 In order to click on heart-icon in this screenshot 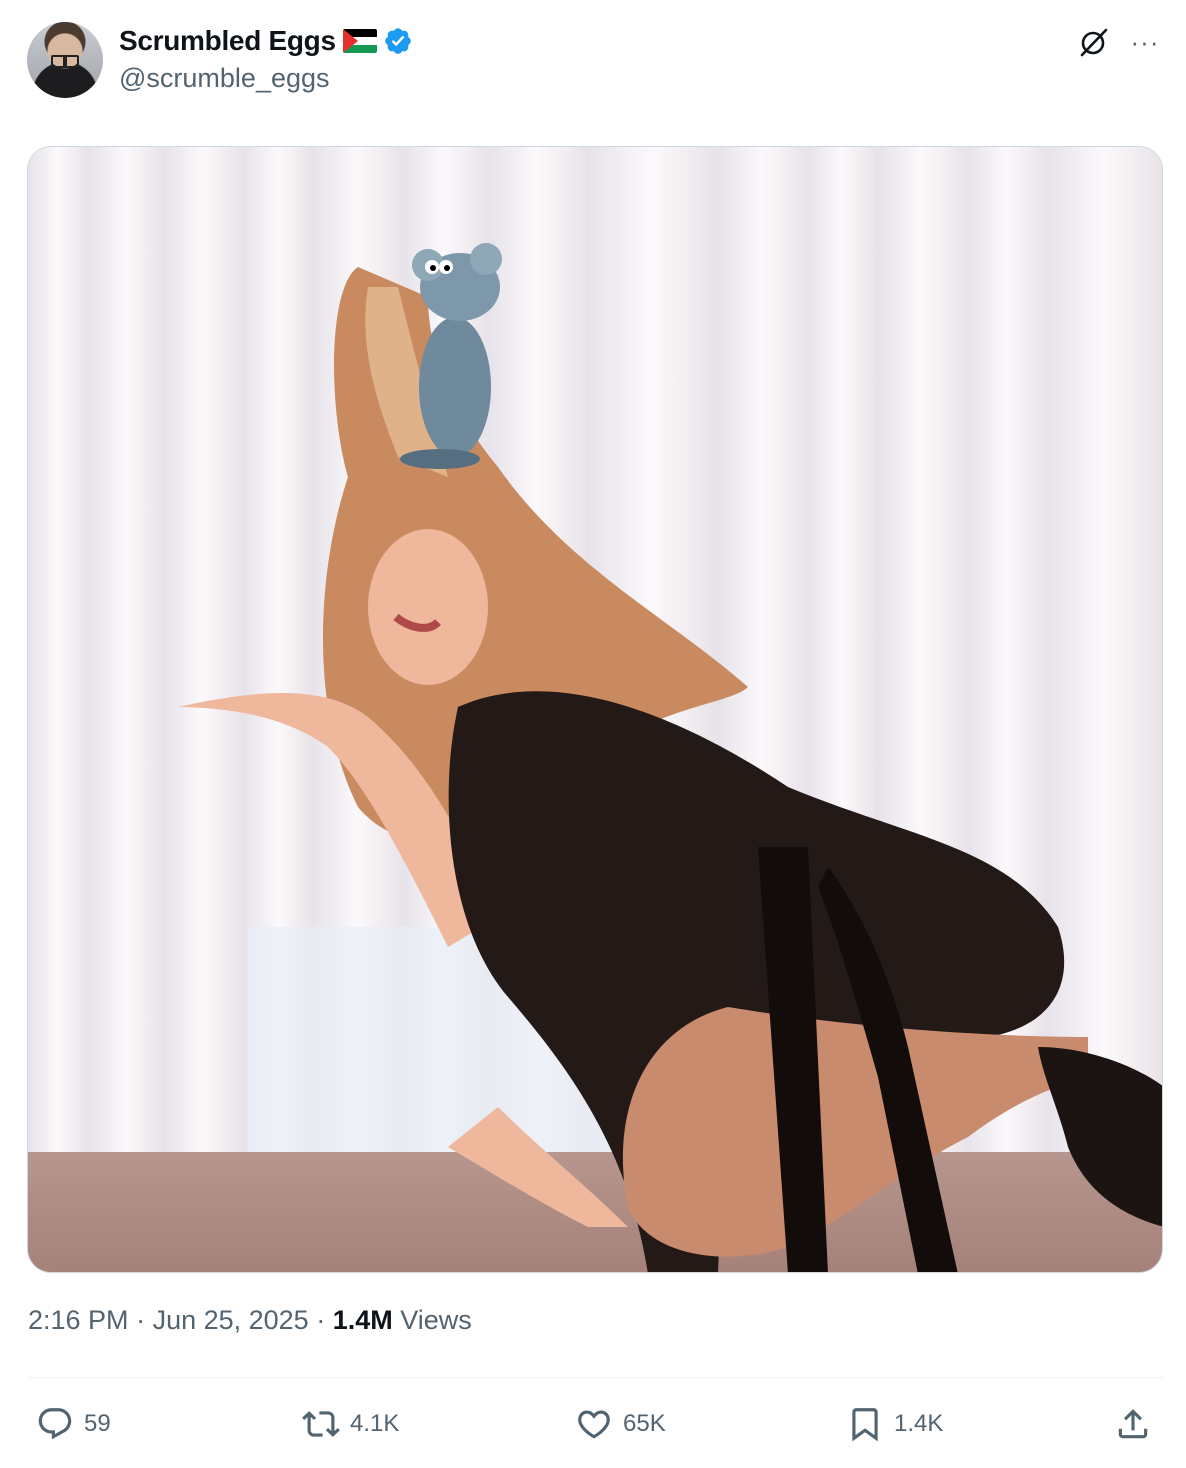, I will do `click(594, 1424)`.